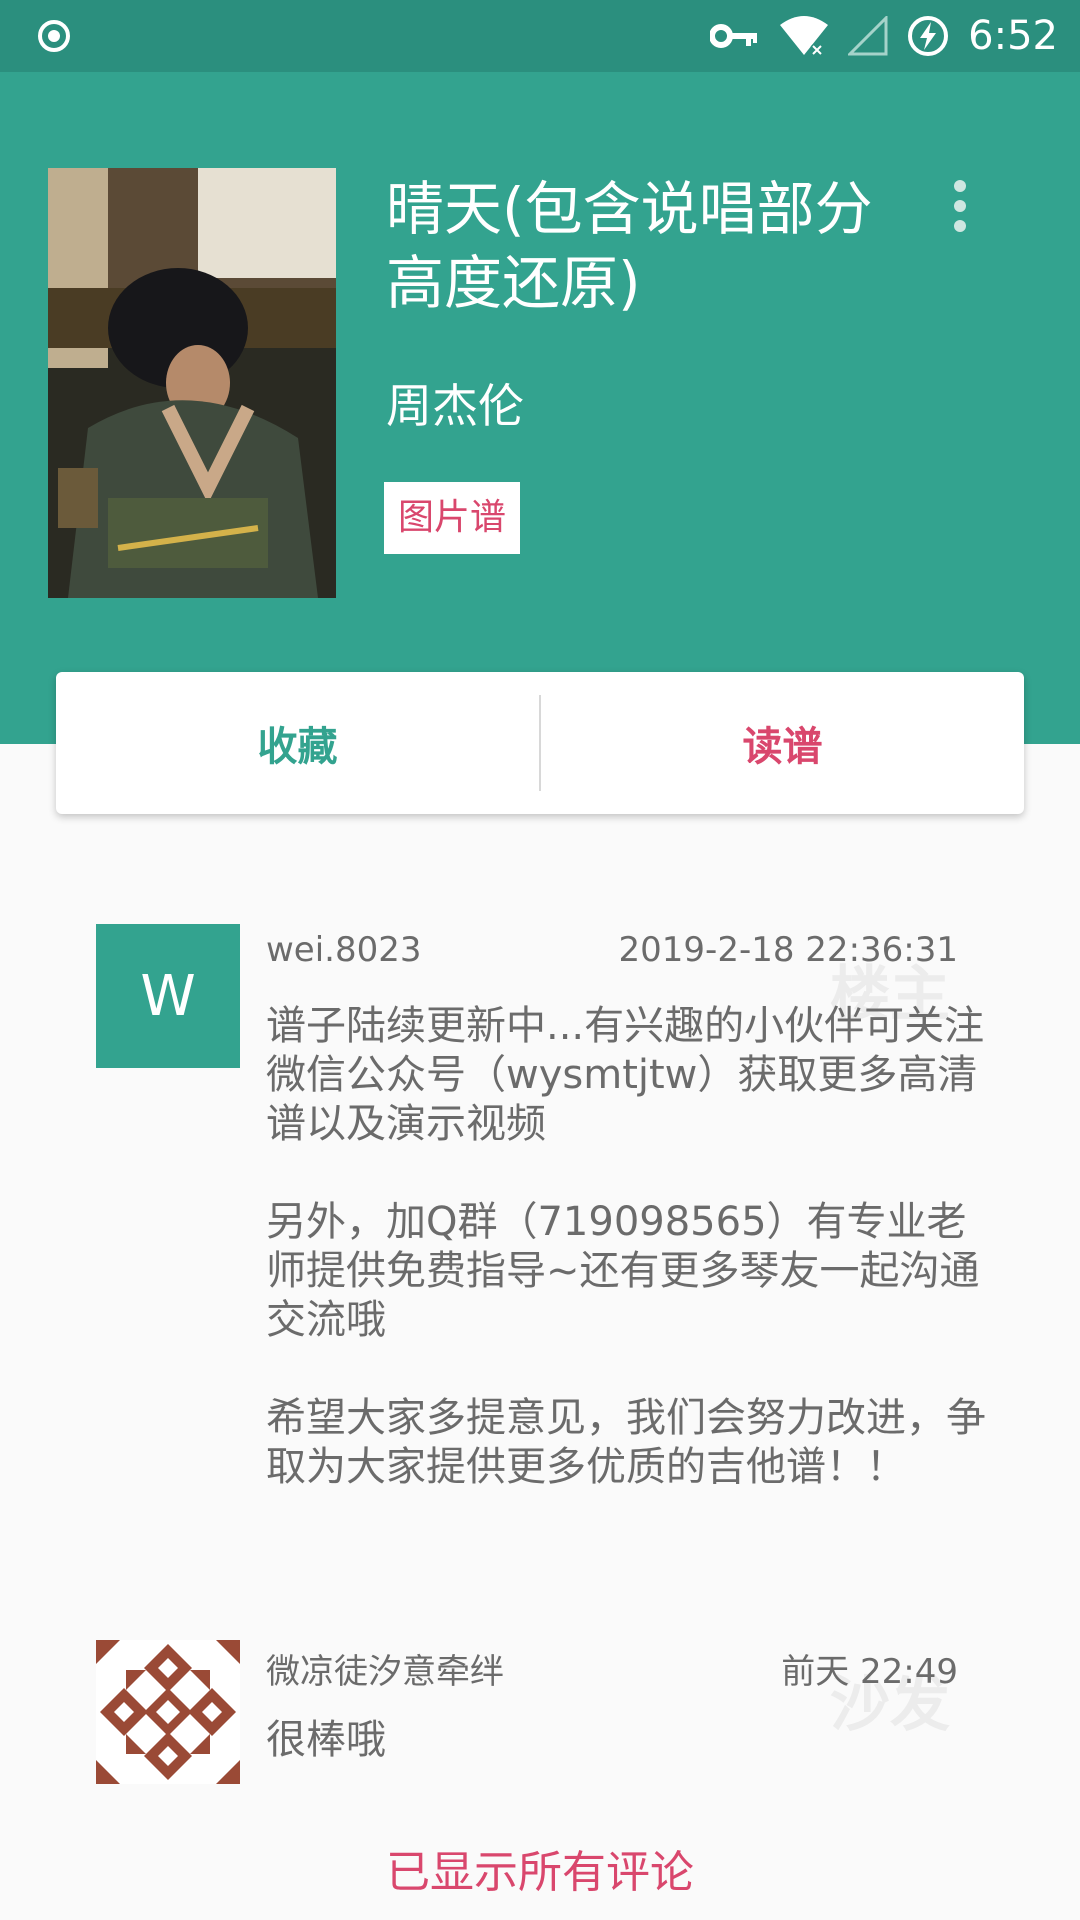 The image size is (1080, 1920). I want to click on comment-username: wei.8023, so click(344, 950).